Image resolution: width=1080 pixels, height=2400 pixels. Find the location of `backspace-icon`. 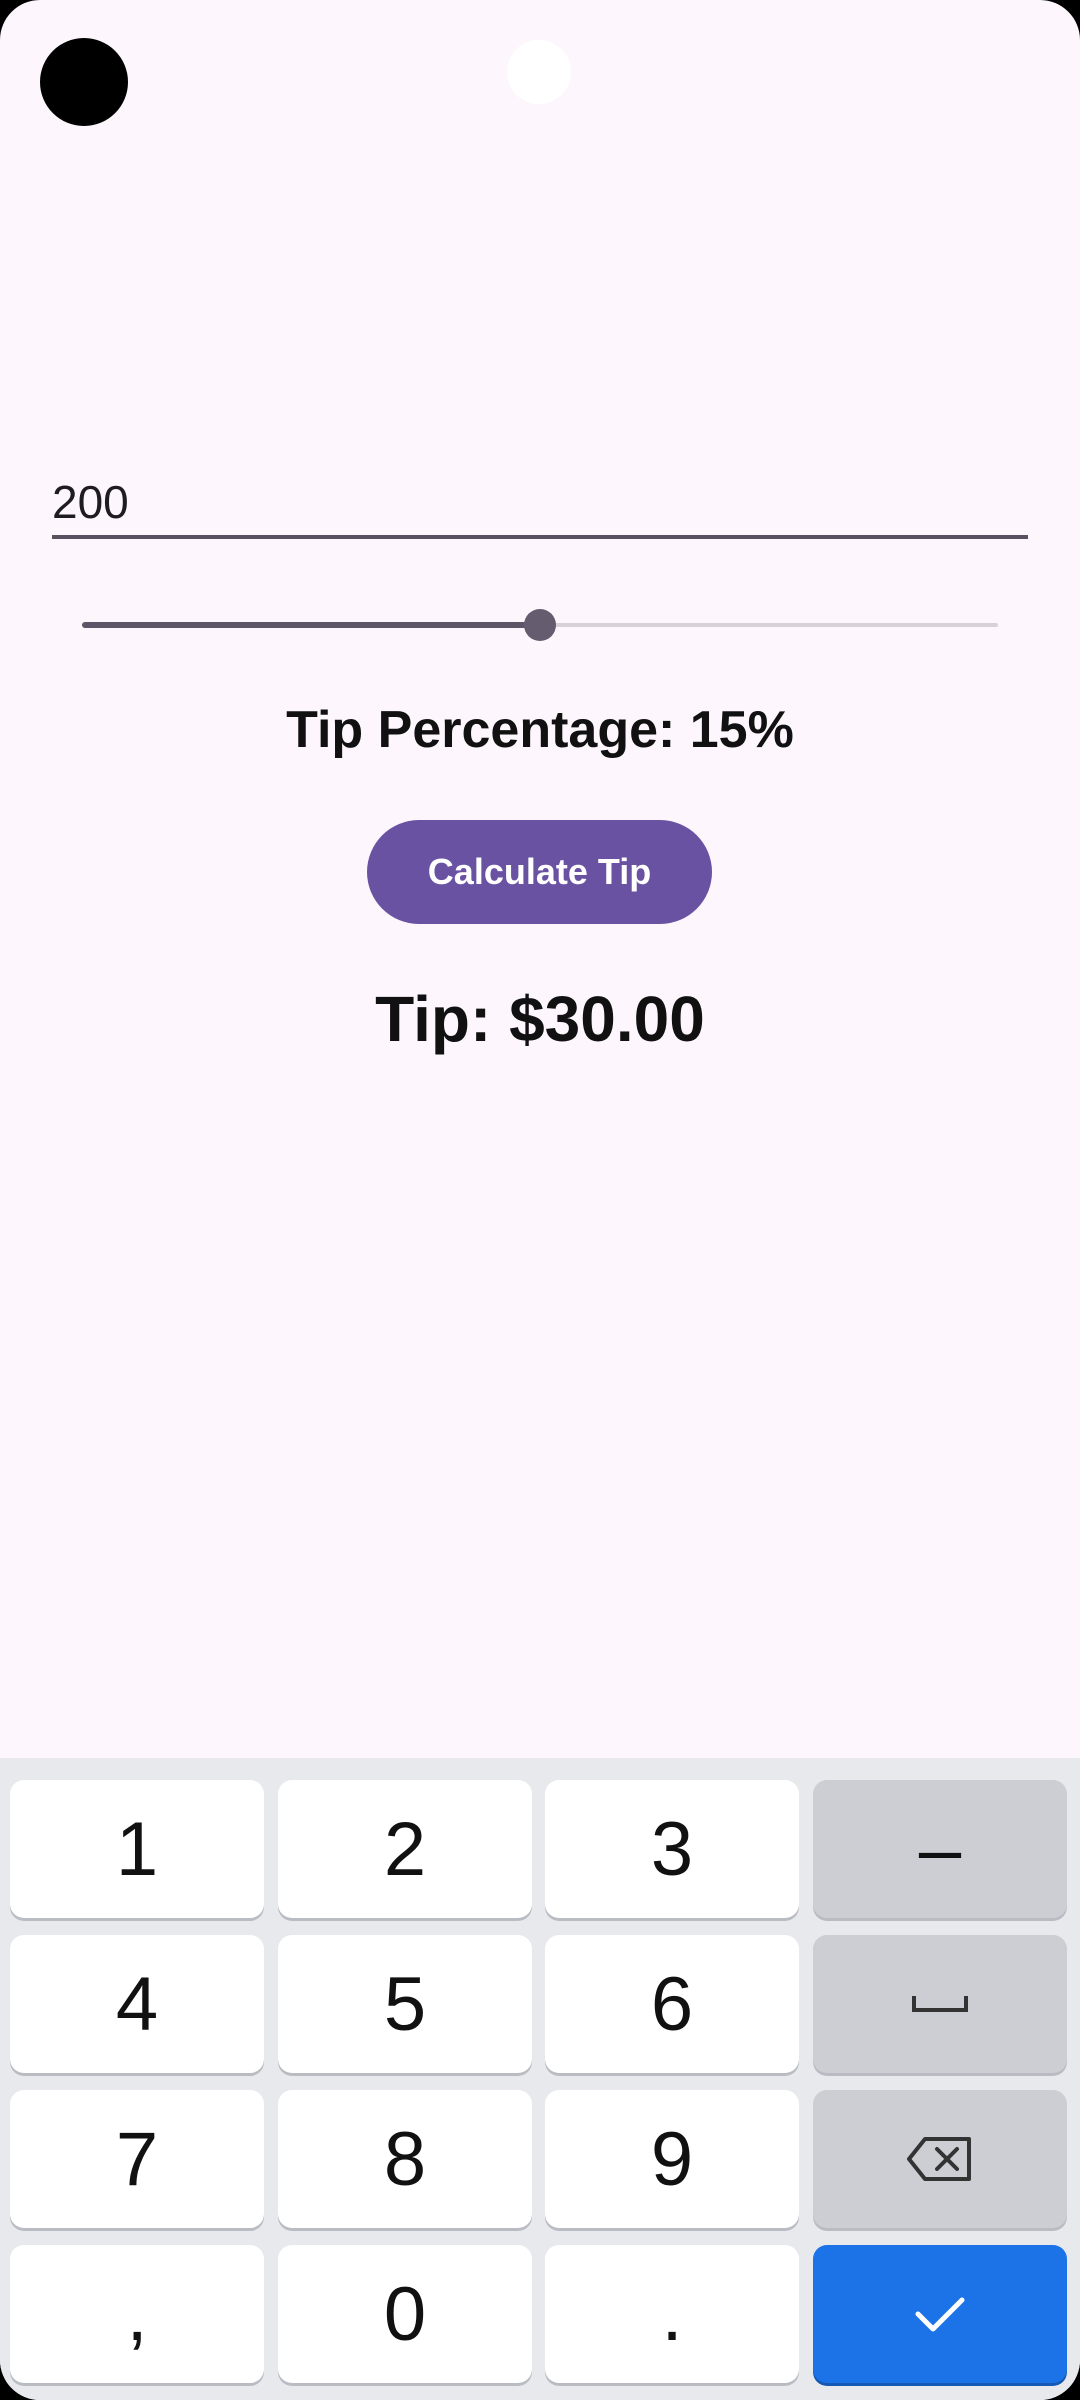

backspace-icon is located at coordinates (939, 2159).